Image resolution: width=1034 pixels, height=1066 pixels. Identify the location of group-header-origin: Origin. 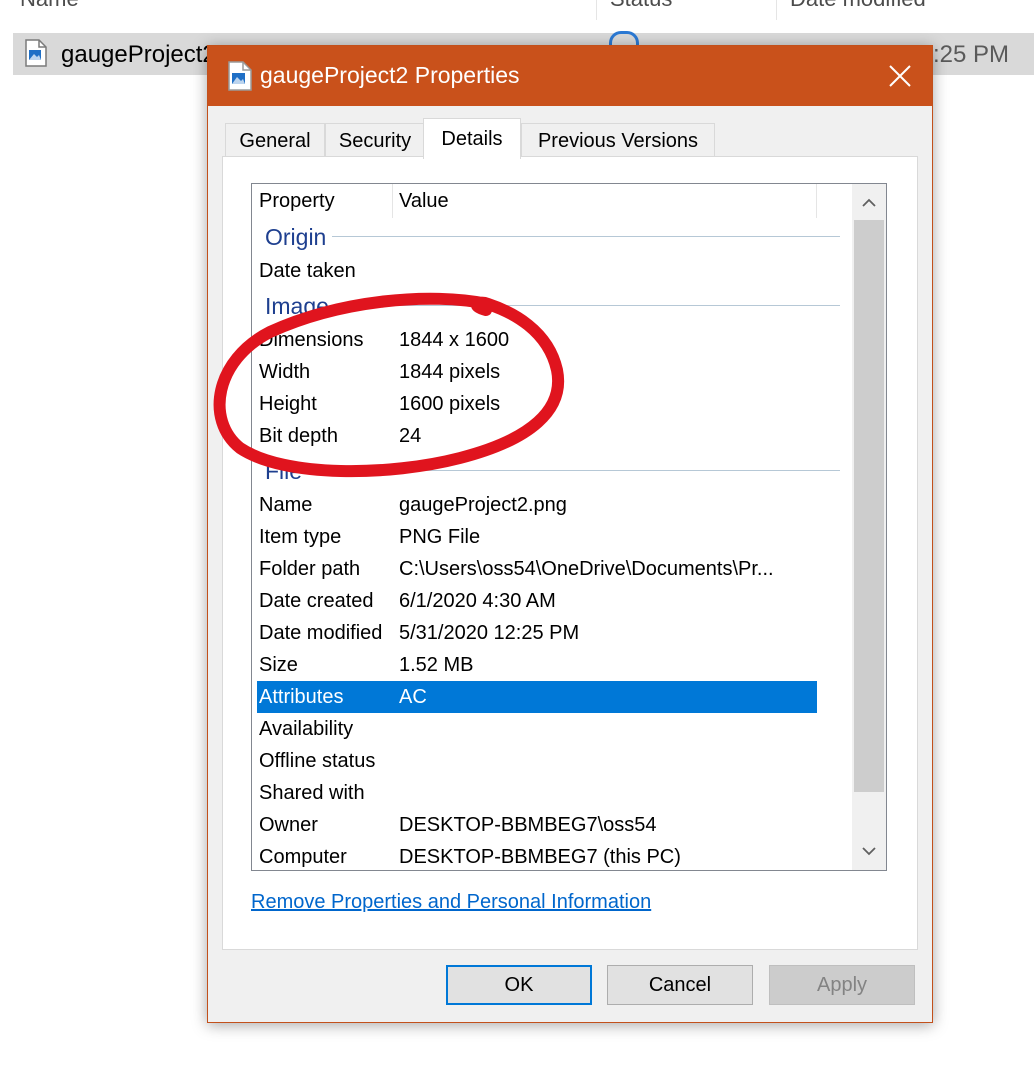
(552, 236).